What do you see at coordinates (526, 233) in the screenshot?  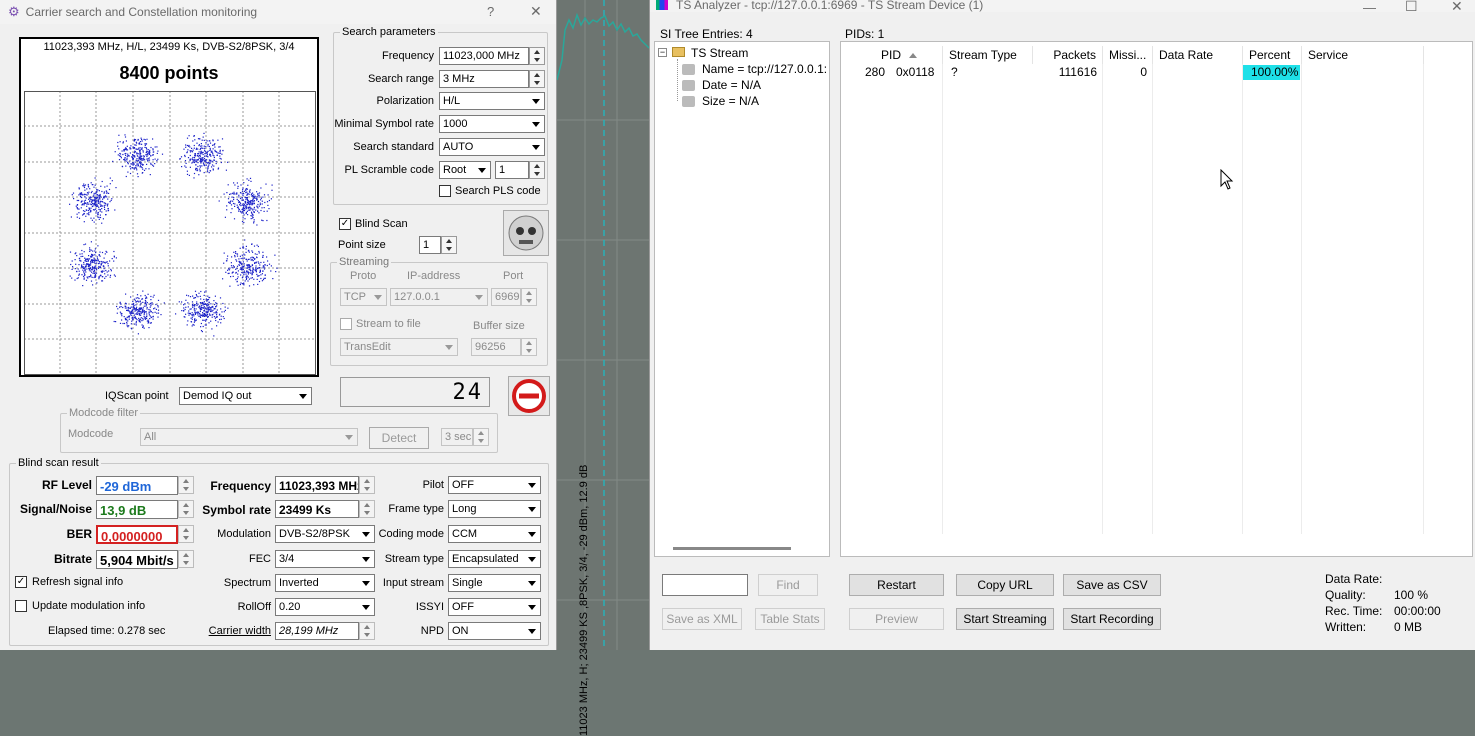 I see `logo-button` at bounding box center [526, 233].